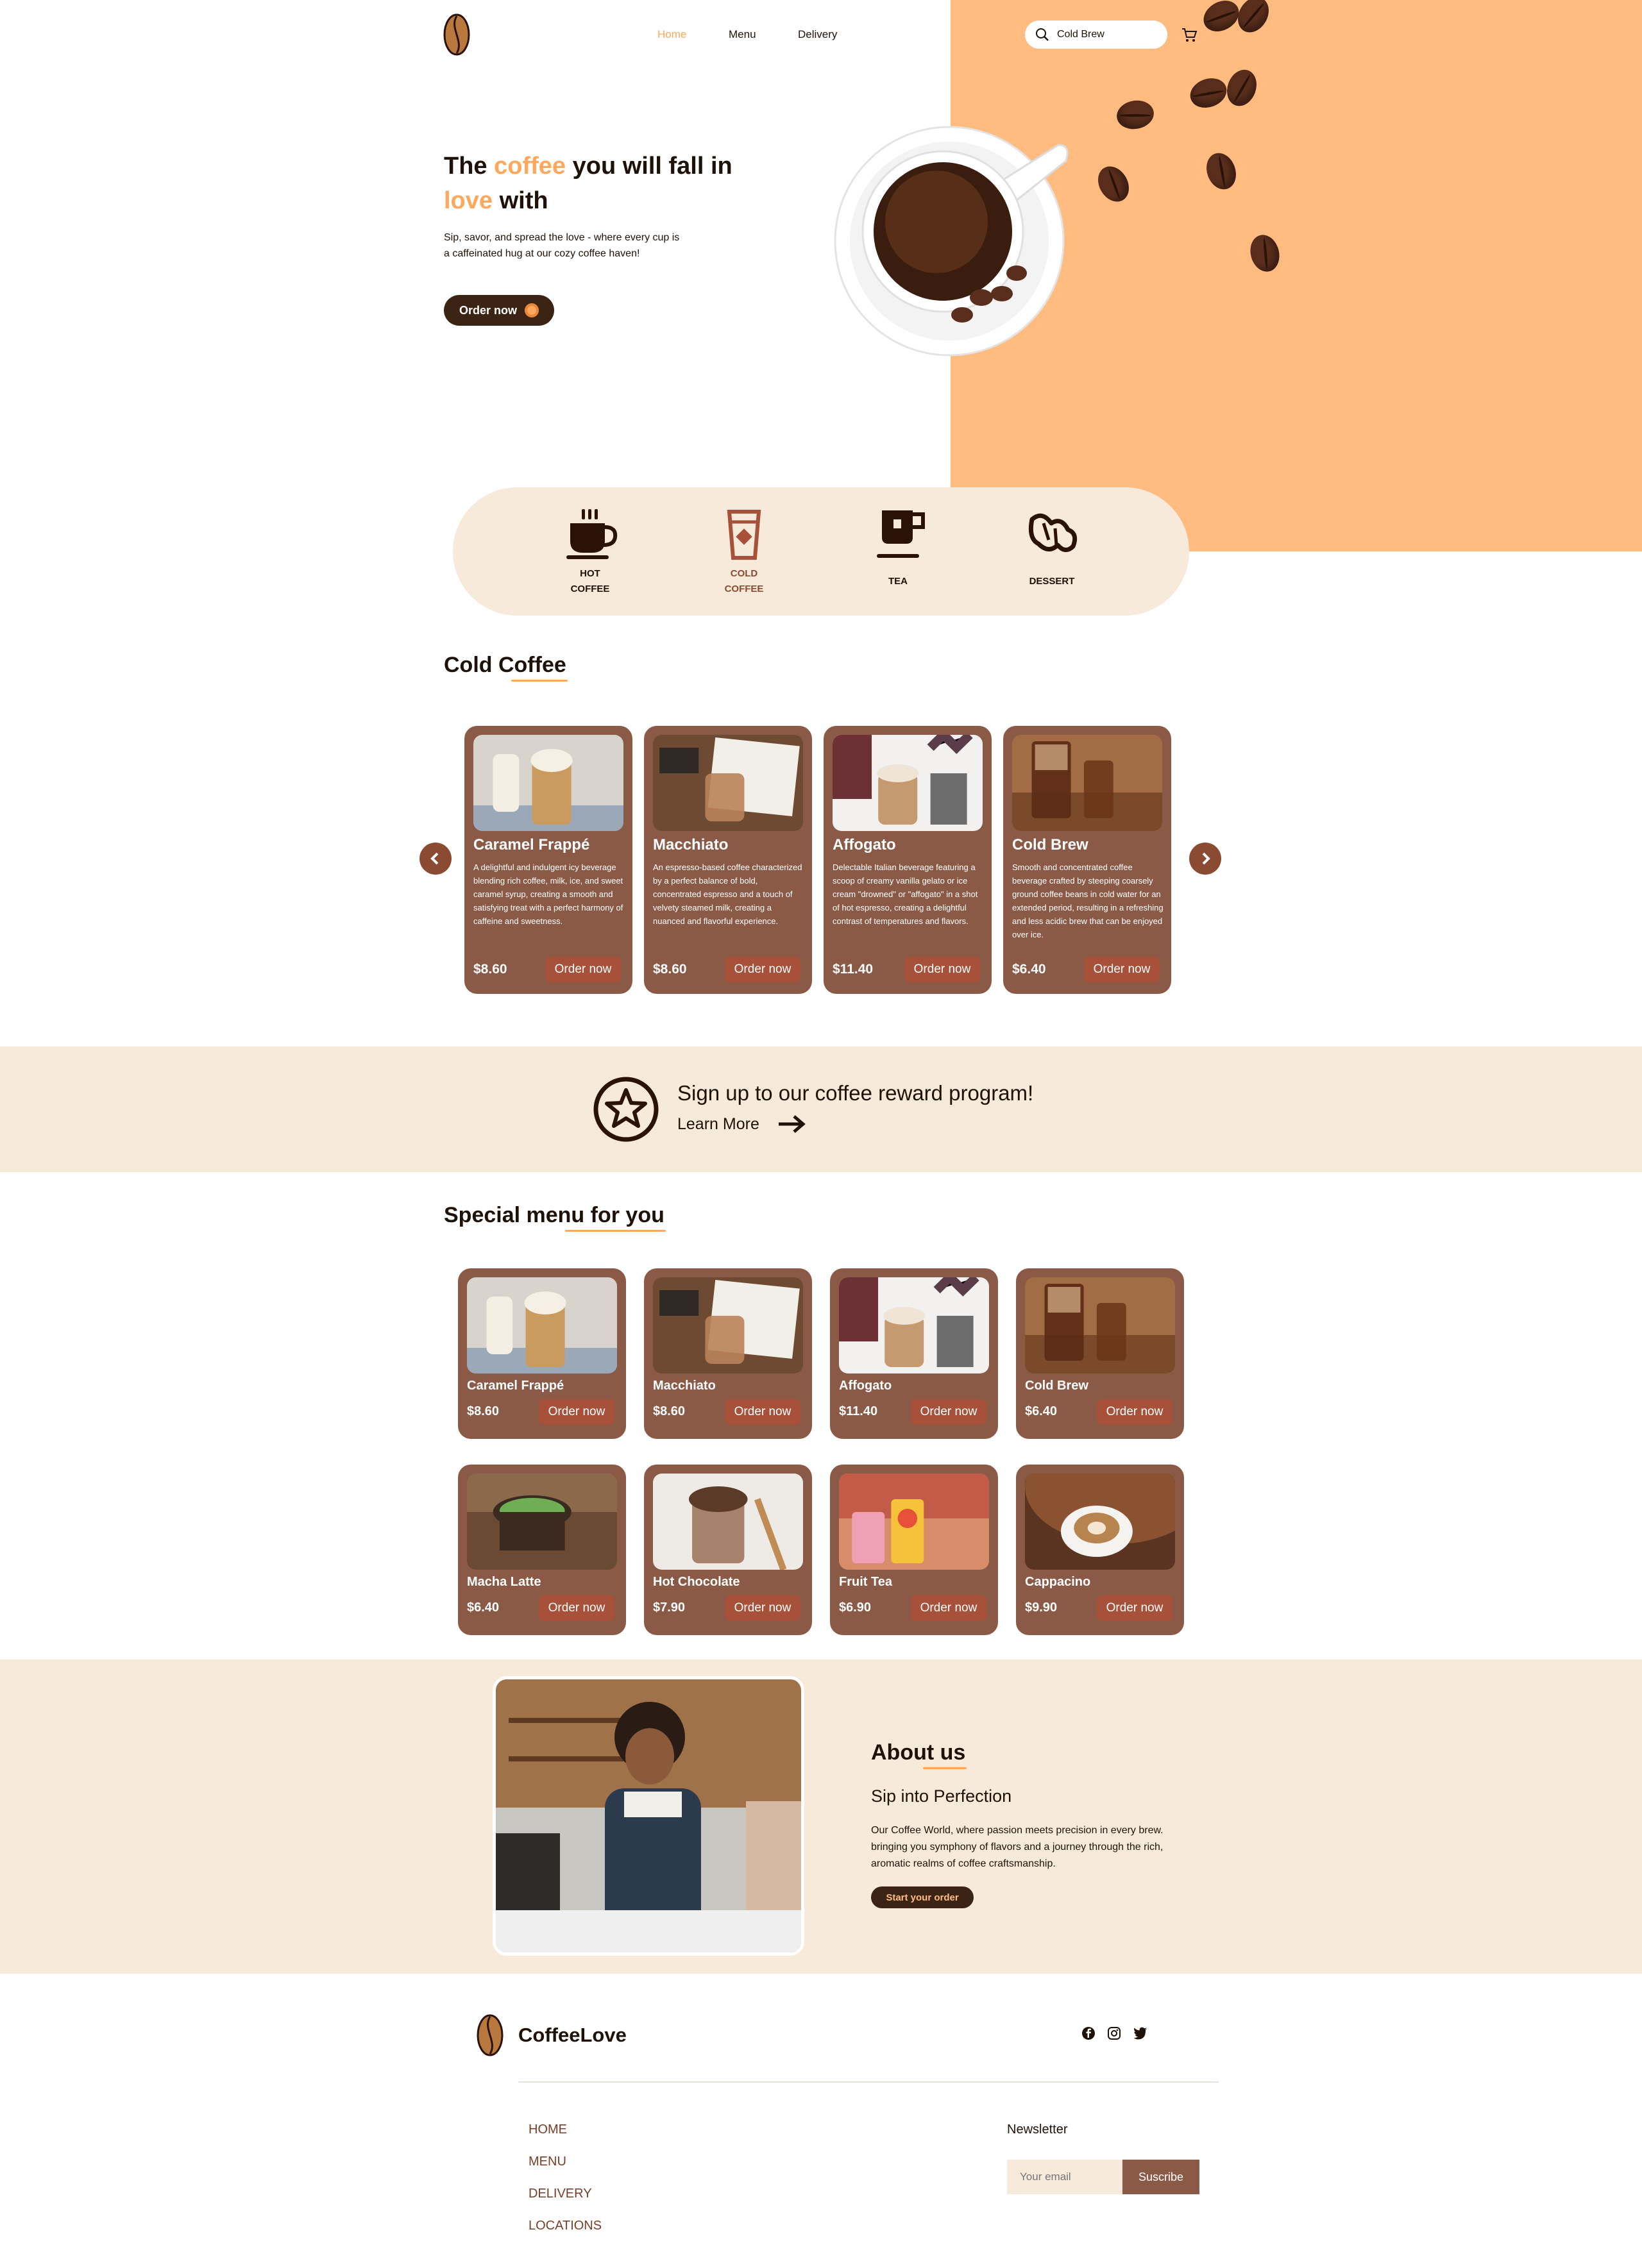 Image resolution: width=1642 pixels, height=2268 pixels. I want to click on social-links, so click(1114, 2033).